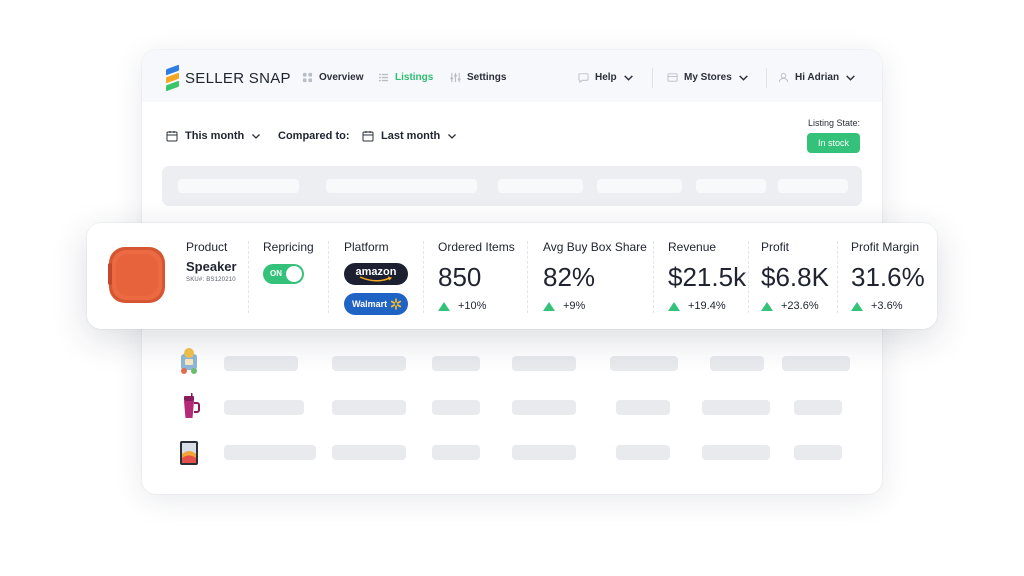  Describe the element at coordinates (414, 77) in the screenshot. I see `nav-listings-label: Listings` at that location.